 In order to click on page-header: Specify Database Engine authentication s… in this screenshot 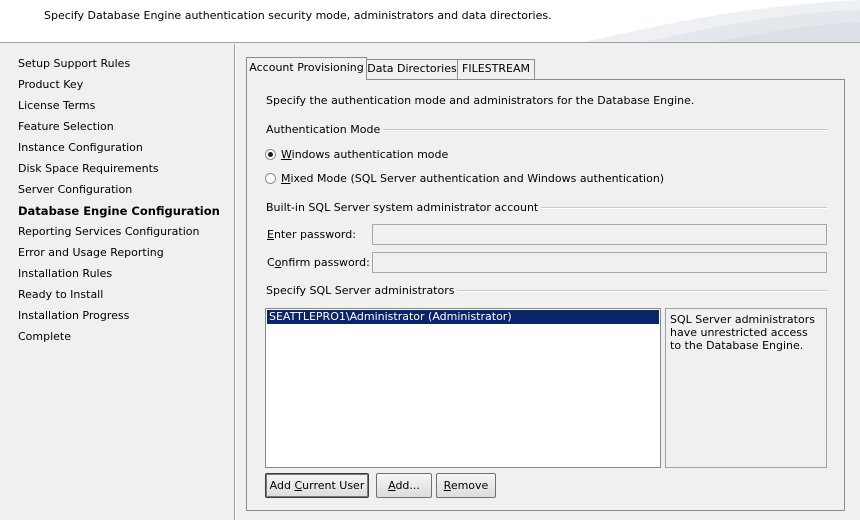, I will do `click(430, 21)`.